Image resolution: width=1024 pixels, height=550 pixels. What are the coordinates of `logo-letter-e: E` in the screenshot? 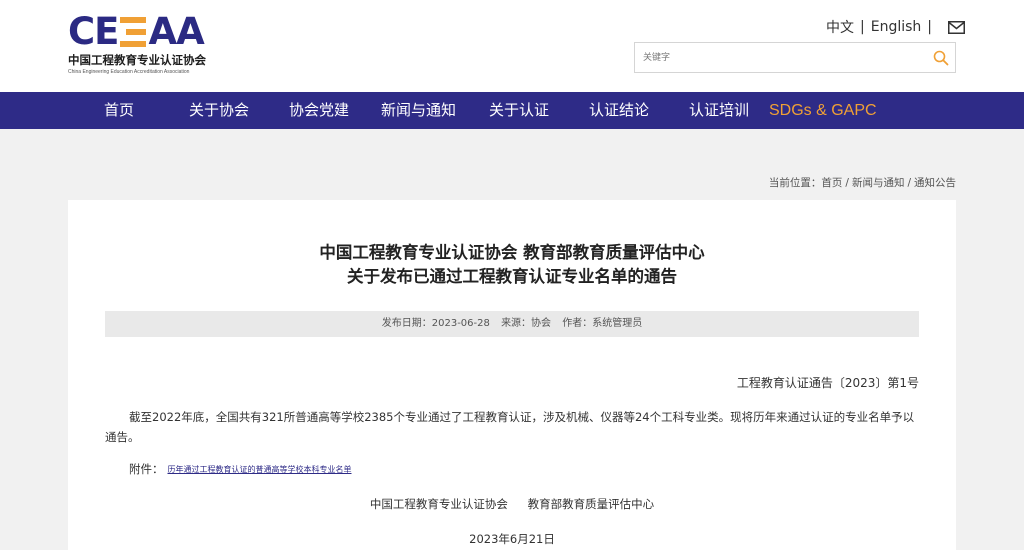 It's located at (106, 31).